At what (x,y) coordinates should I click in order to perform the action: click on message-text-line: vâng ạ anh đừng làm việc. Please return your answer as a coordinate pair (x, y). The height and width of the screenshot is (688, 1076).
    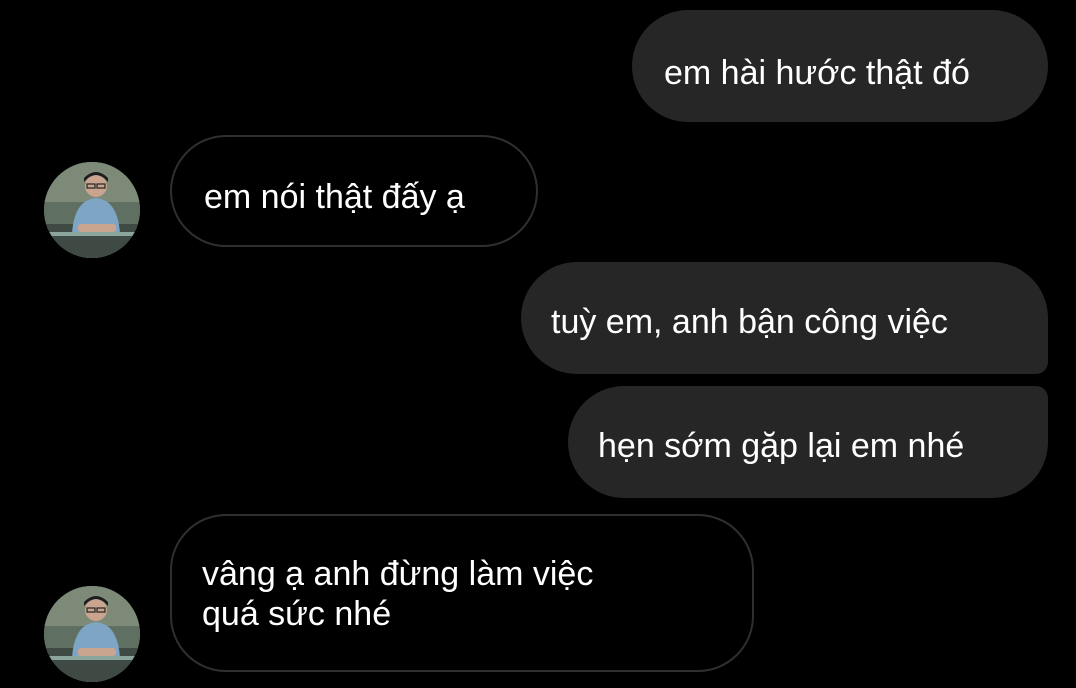
    Looking at the image, I should click on (398, 574).